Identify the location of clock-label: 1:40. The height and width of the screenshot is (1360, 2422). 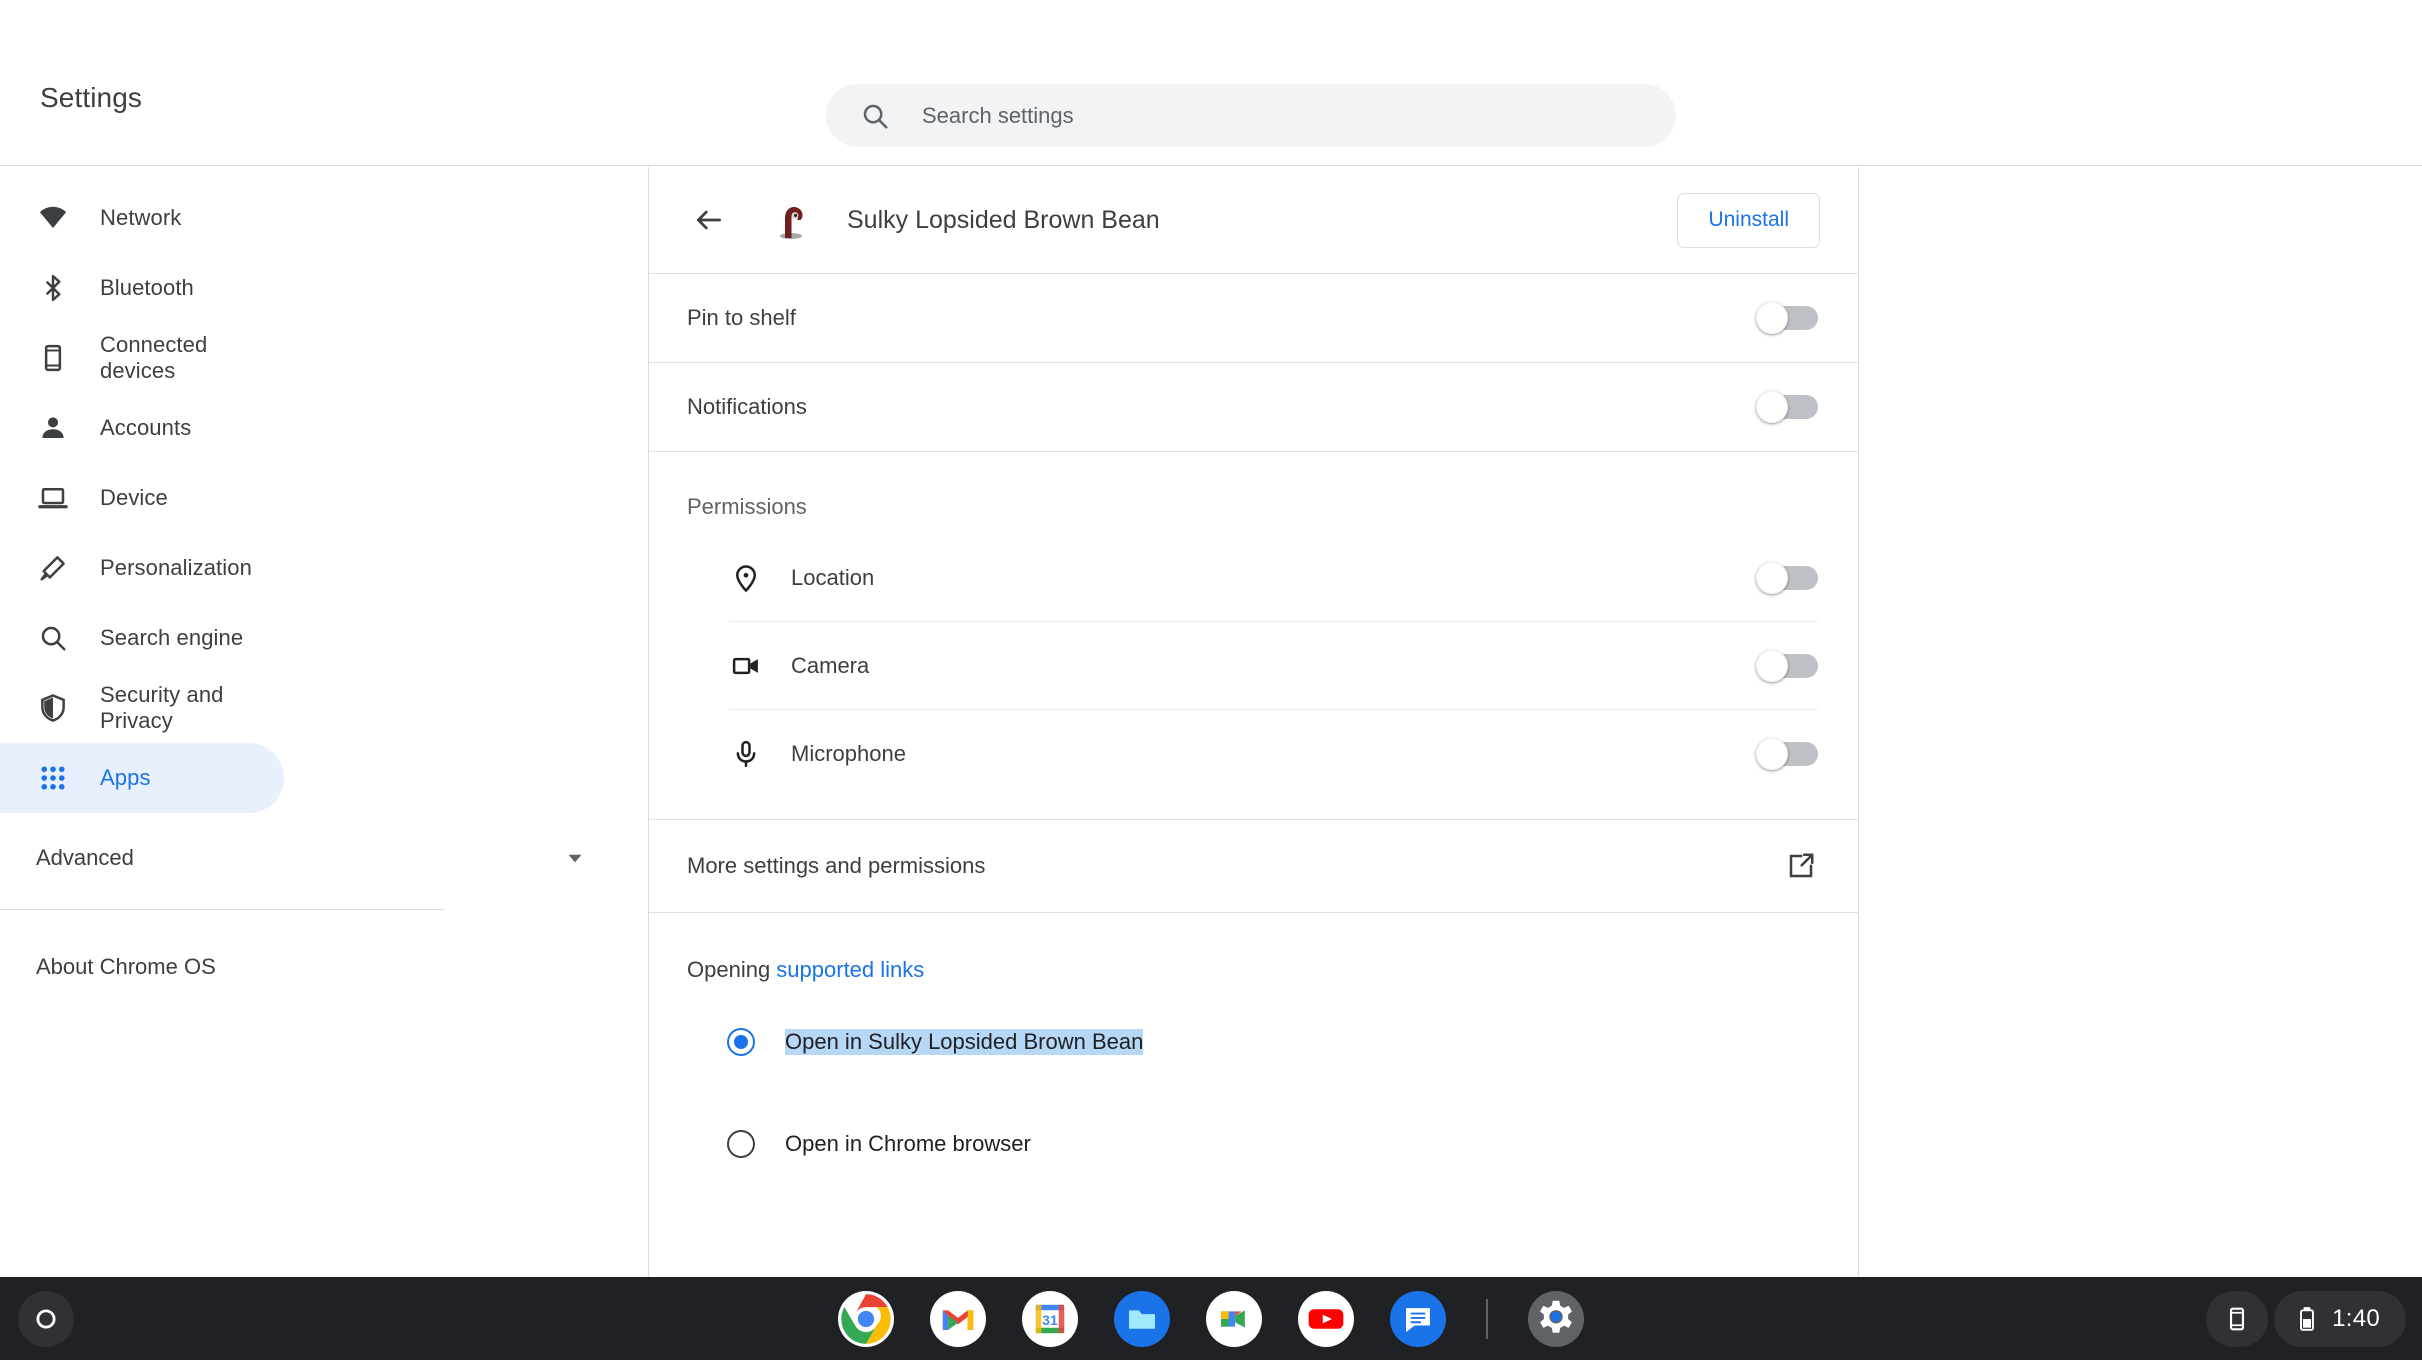
(2356, 1318).